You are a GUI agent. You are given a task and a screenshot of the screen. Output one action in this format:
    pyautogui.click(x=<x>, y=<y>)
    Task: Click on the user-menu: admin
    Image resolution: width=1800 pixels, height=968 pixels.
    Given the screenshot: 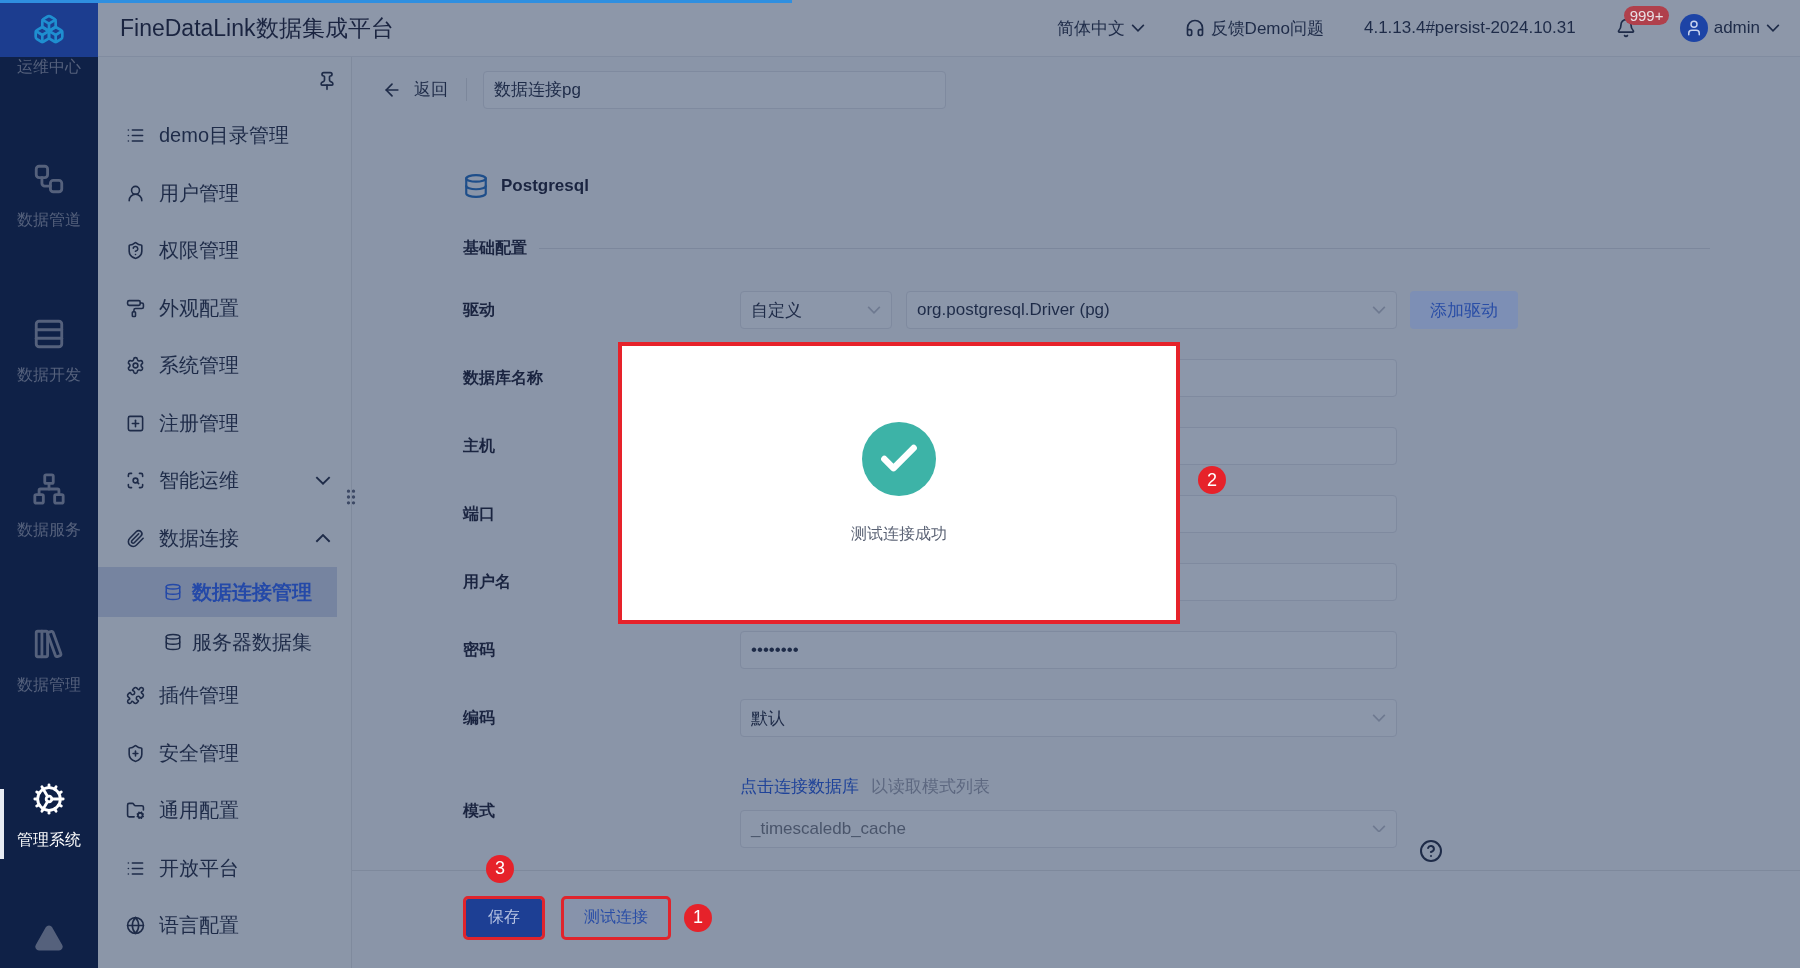 What is the action you would take?
    pyautogui.click(x=1729, y=28)
    